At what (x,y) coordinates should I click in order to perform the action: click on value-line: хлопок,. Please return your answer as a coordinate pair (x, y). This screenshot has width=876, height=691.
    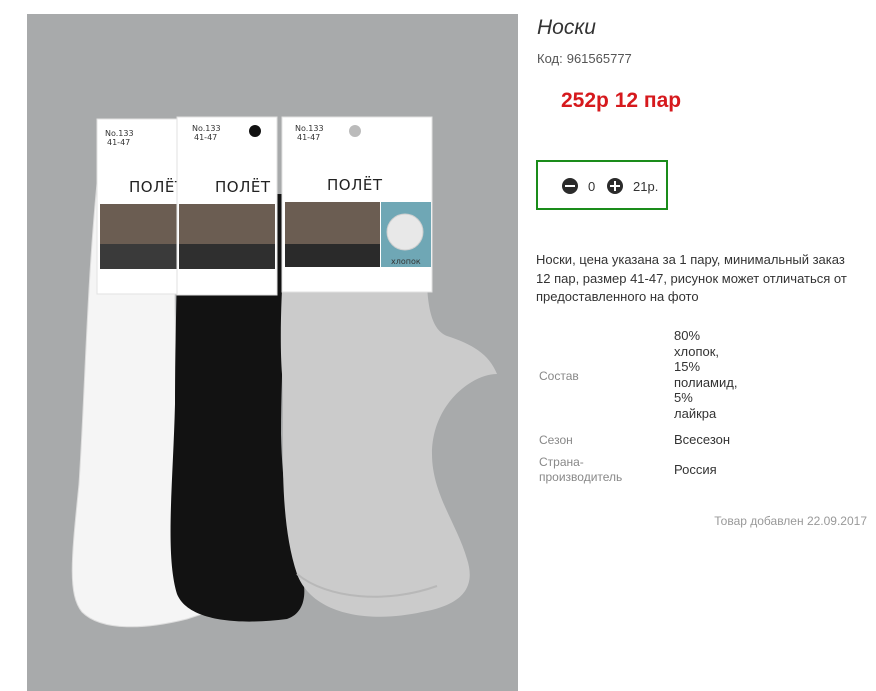
    Looking at the image, I should click on (697, 351).